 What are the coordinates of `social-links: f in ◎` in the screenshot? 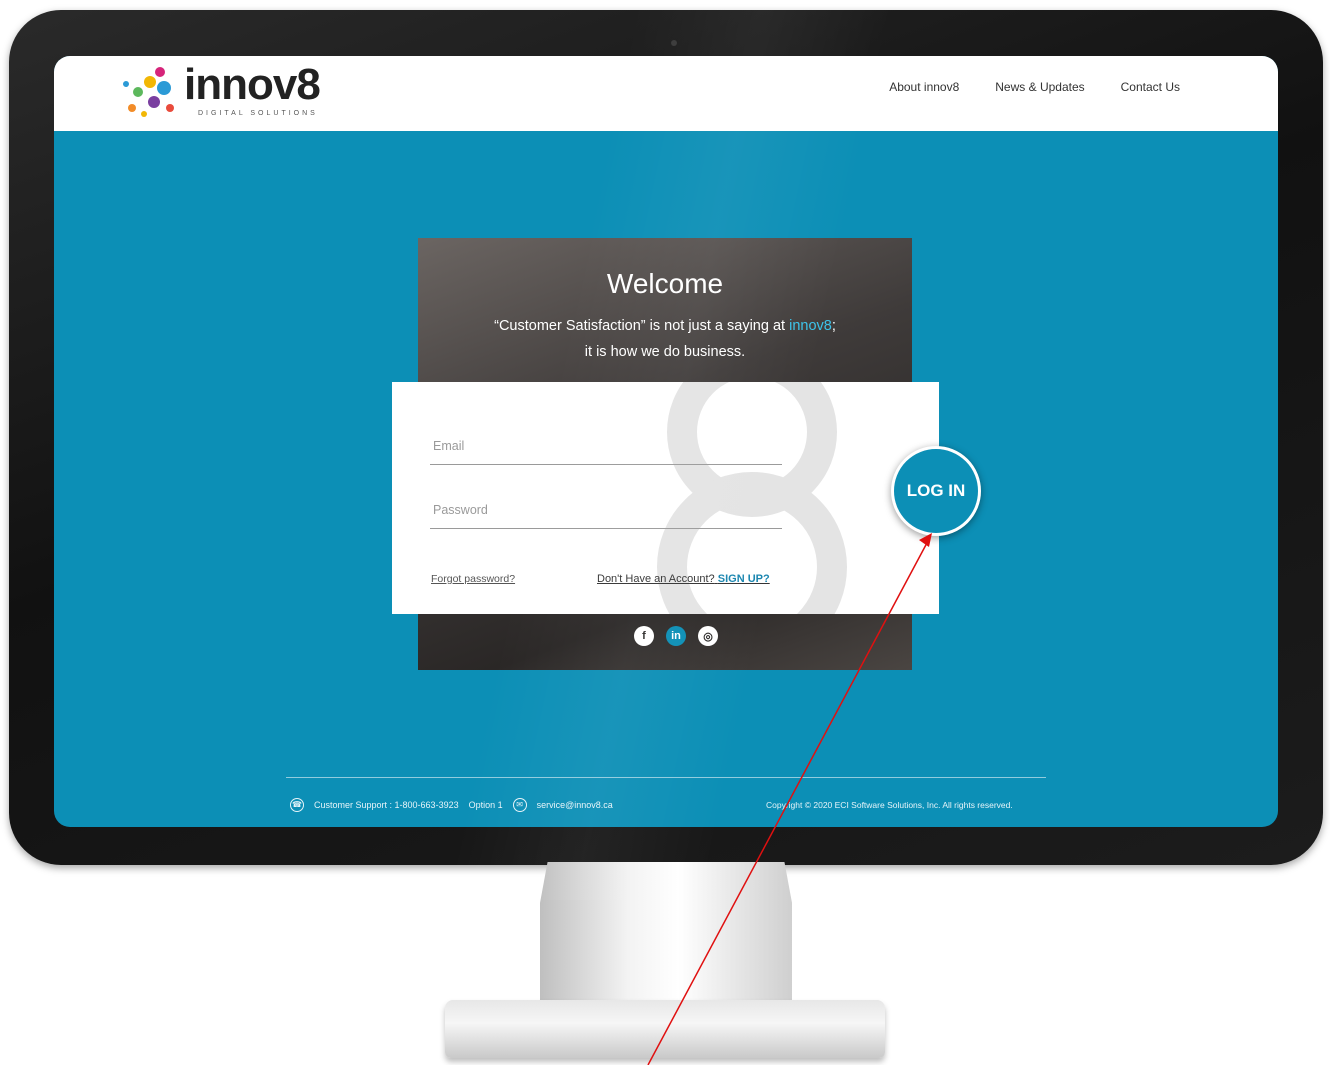 It's located at (676, 636).